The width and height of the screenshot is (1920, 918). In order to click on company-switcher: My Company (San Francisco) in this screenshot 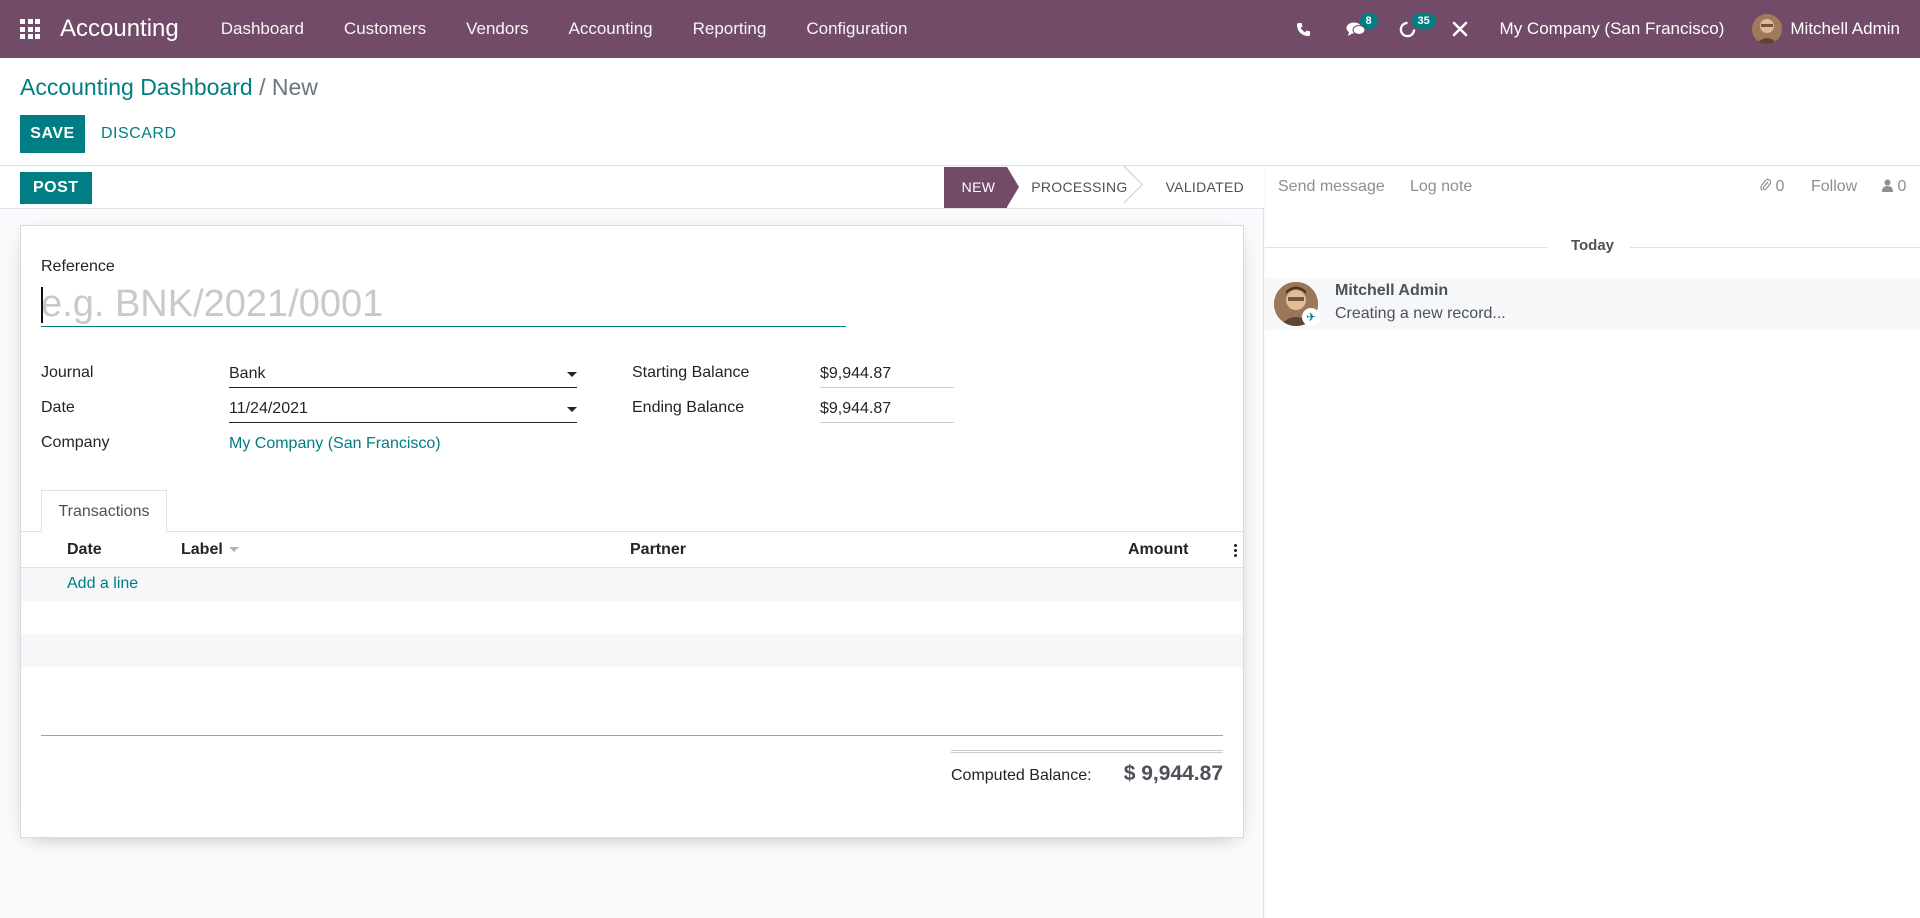, I will do `click(1619, 29)`.